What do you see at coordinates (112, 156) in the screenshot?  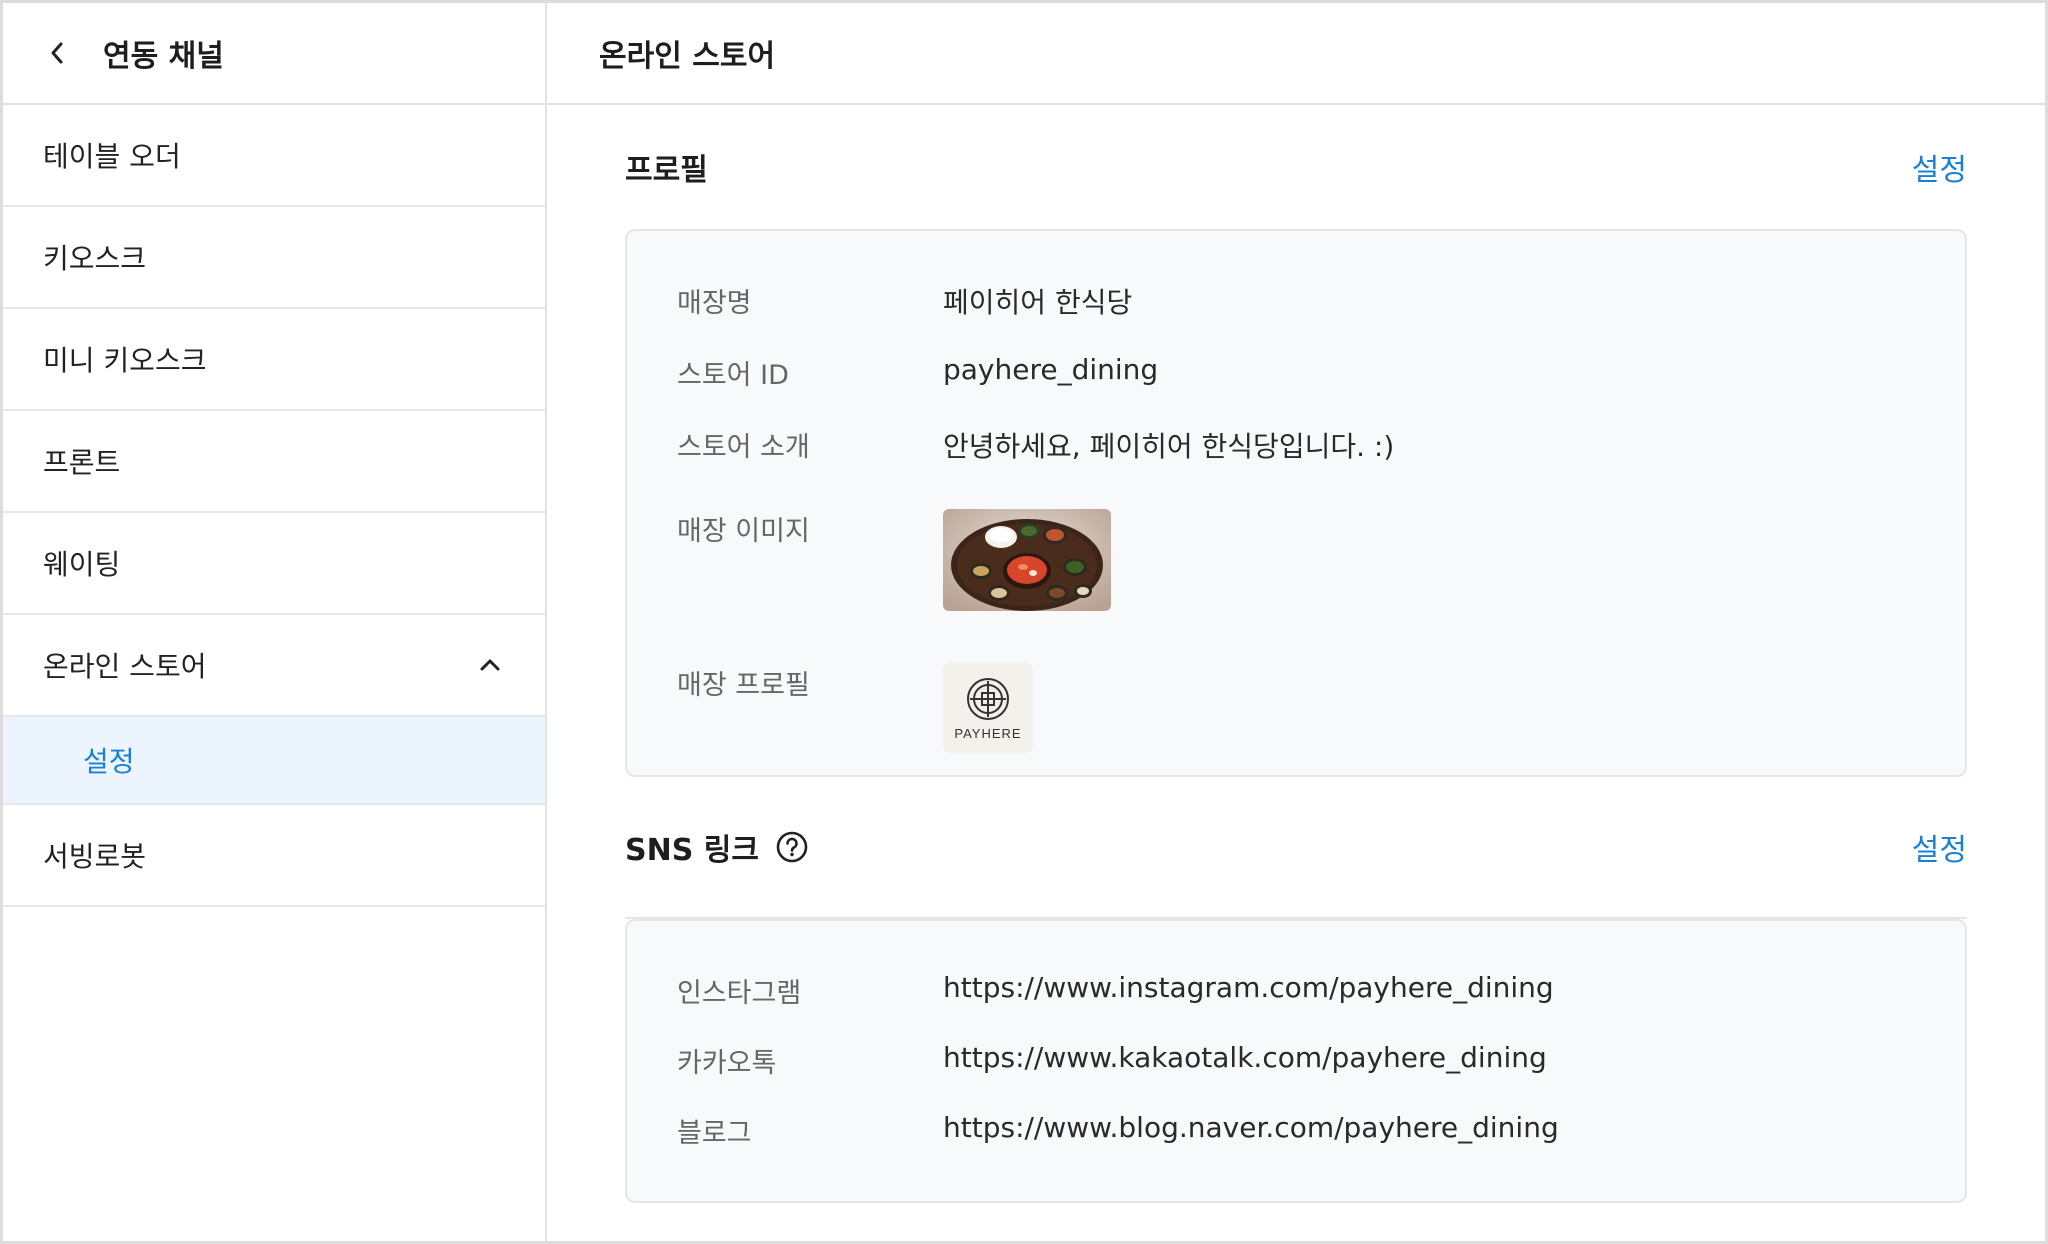 I see `sidebar-item-label: 테이블 오더` at bounding box center [112, 156].